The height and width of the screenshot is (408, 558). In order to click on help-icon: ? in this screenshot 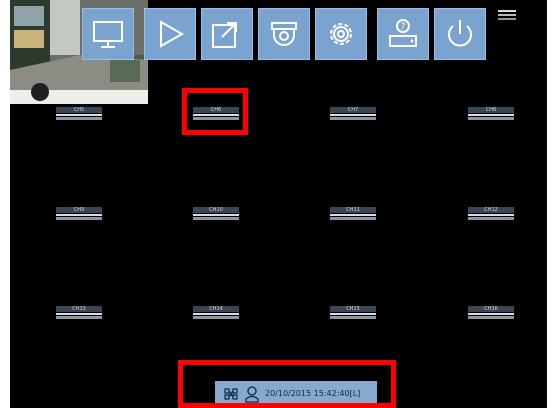, I will do `click(403, 33)`.